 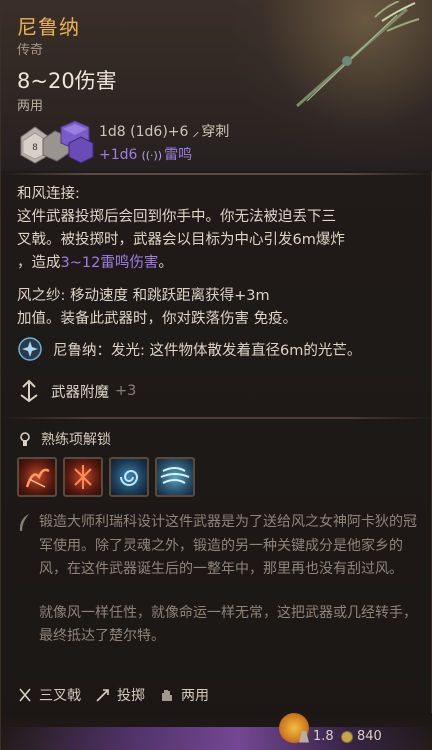 I want to click on lore-paragraph: 就像风一样任性，就像命运一样无常，这把武器或几经转手，最终抵达了楚尔特。, so click(x=228, y=624).